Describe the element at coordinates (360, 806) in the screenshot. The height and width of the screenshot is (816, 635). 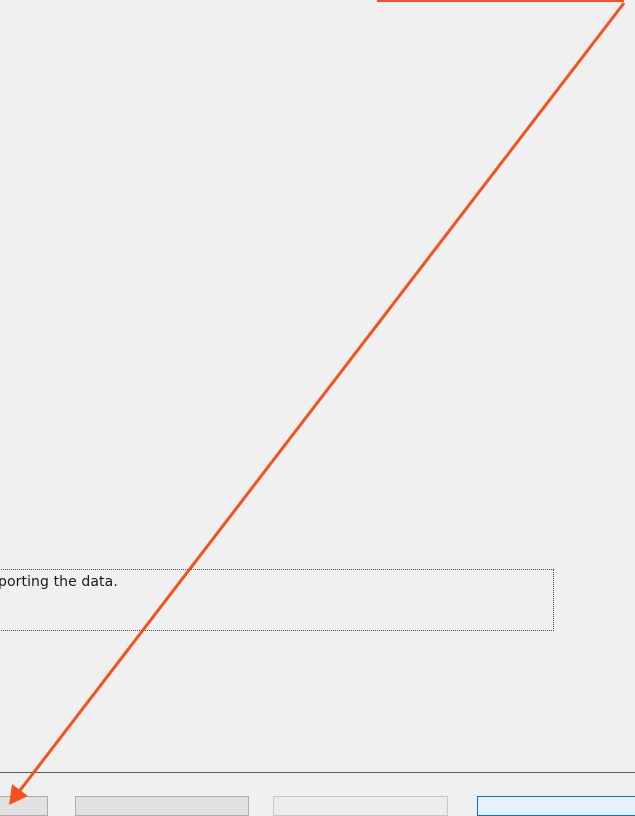
I see `next-button` at that location.